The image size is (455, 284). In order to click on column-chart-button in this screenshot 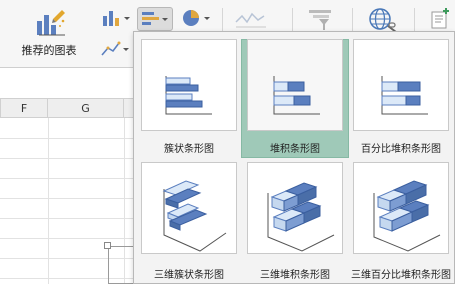, I will do `click(115, 19)`.